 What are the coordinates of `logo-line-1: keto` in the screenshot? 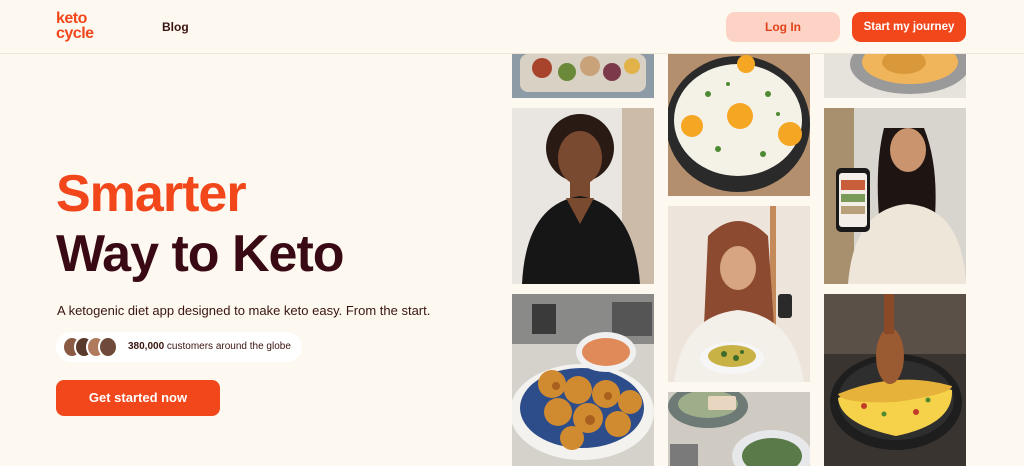 It's located at (71, 18).